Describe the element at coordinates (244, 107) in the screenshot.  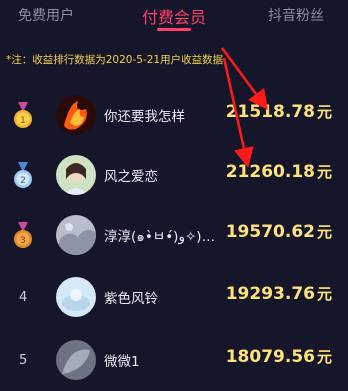
I see `red-annotation-arrows` at that location.